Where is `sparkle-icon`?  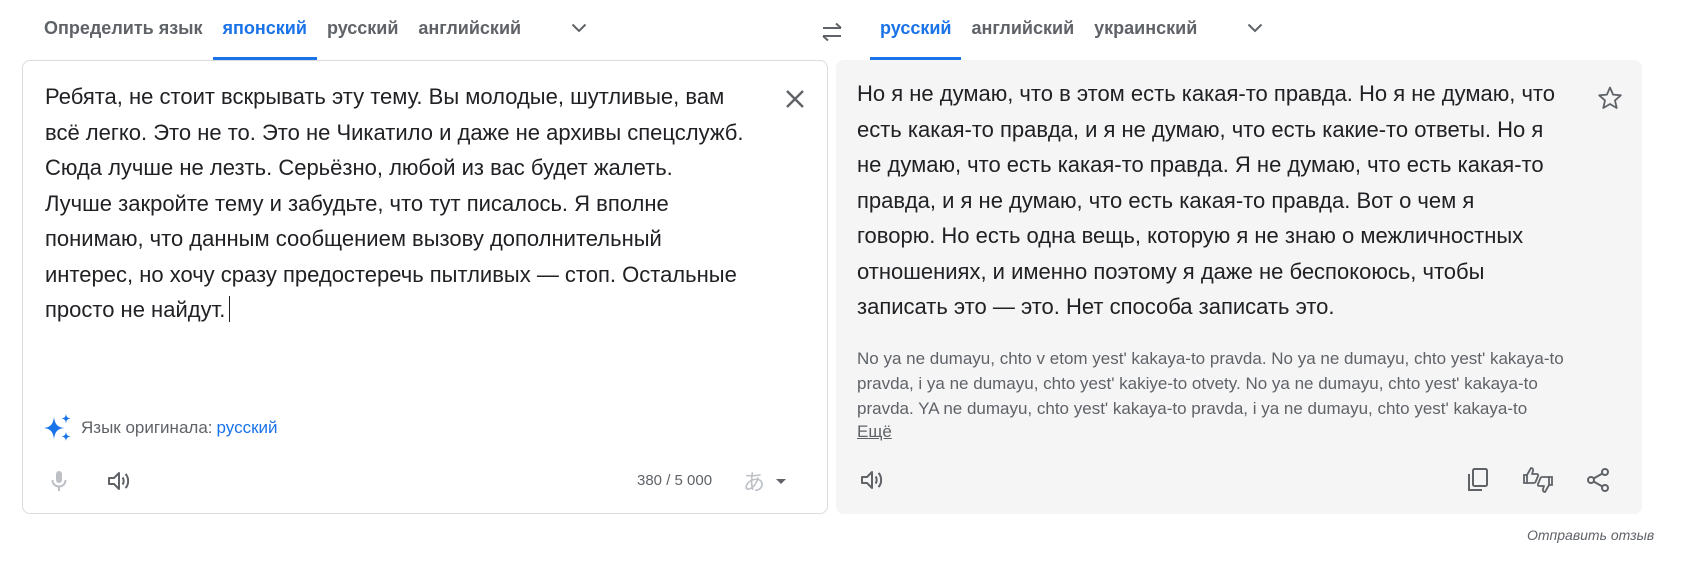
sparkle-icon is located at coordinates (57, 427).